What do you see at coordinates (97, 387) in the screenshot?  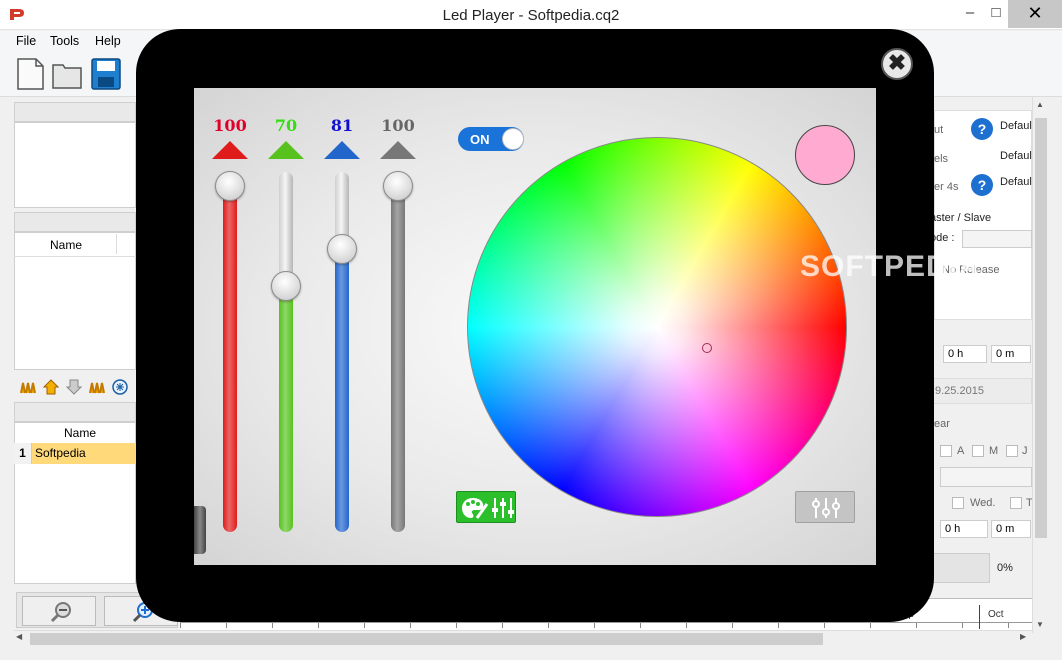 I see `bulbs-alt-icon` at bounding box center [97, 387].